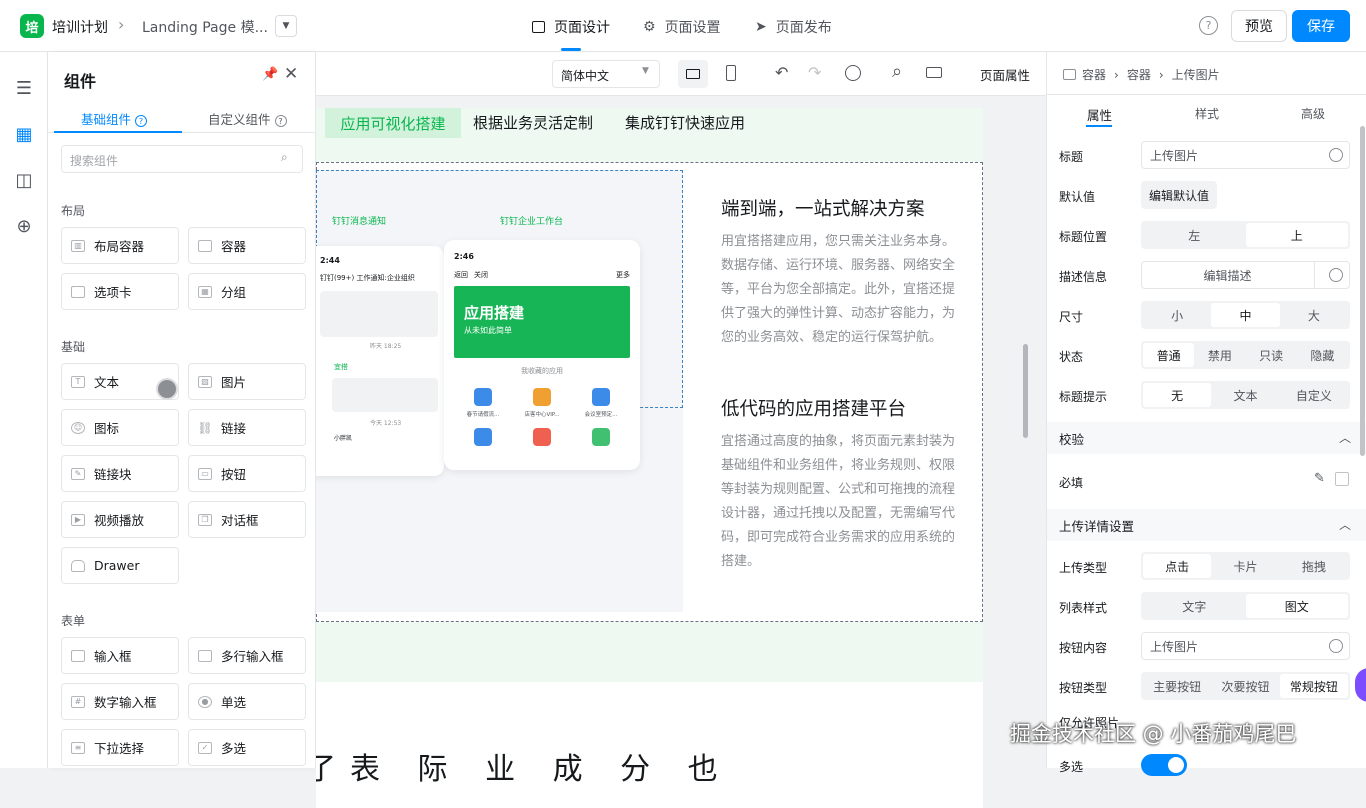  I want to click on desktop-icon, so click(693, 74).